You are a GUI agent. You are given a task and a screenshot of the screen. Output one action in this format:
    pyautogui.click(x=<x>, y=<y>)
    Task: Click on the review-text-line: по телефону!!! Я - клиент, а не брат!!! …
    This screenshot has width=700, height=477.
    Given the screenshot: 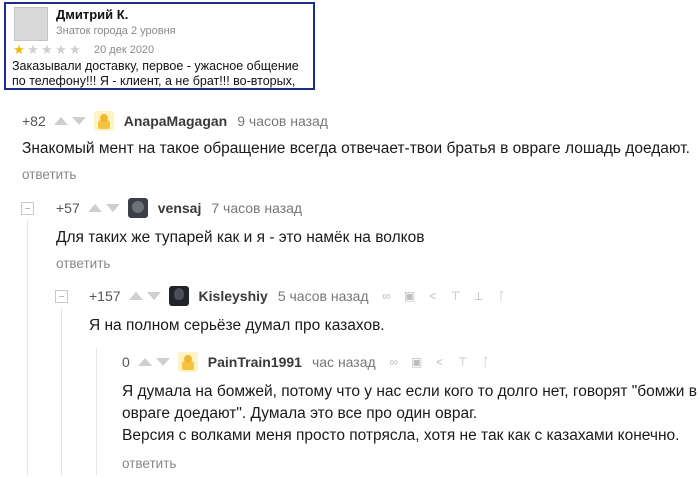 What is the action you would take?
    pyautogui.click(x=154, y=81)
    